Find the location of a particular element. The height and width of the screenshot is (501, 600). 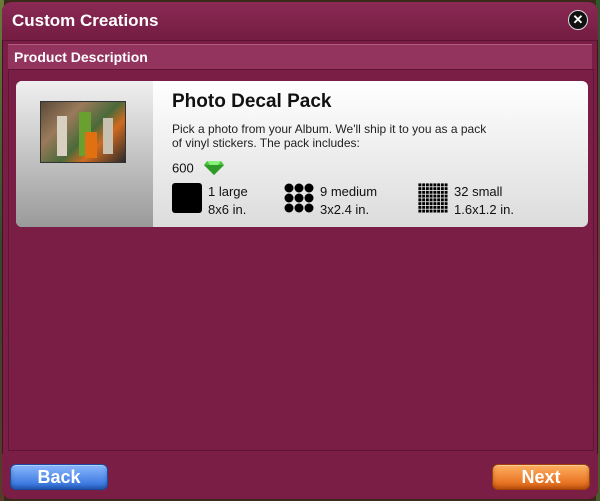

price-row: 600 is located at coordinates (198, 168).